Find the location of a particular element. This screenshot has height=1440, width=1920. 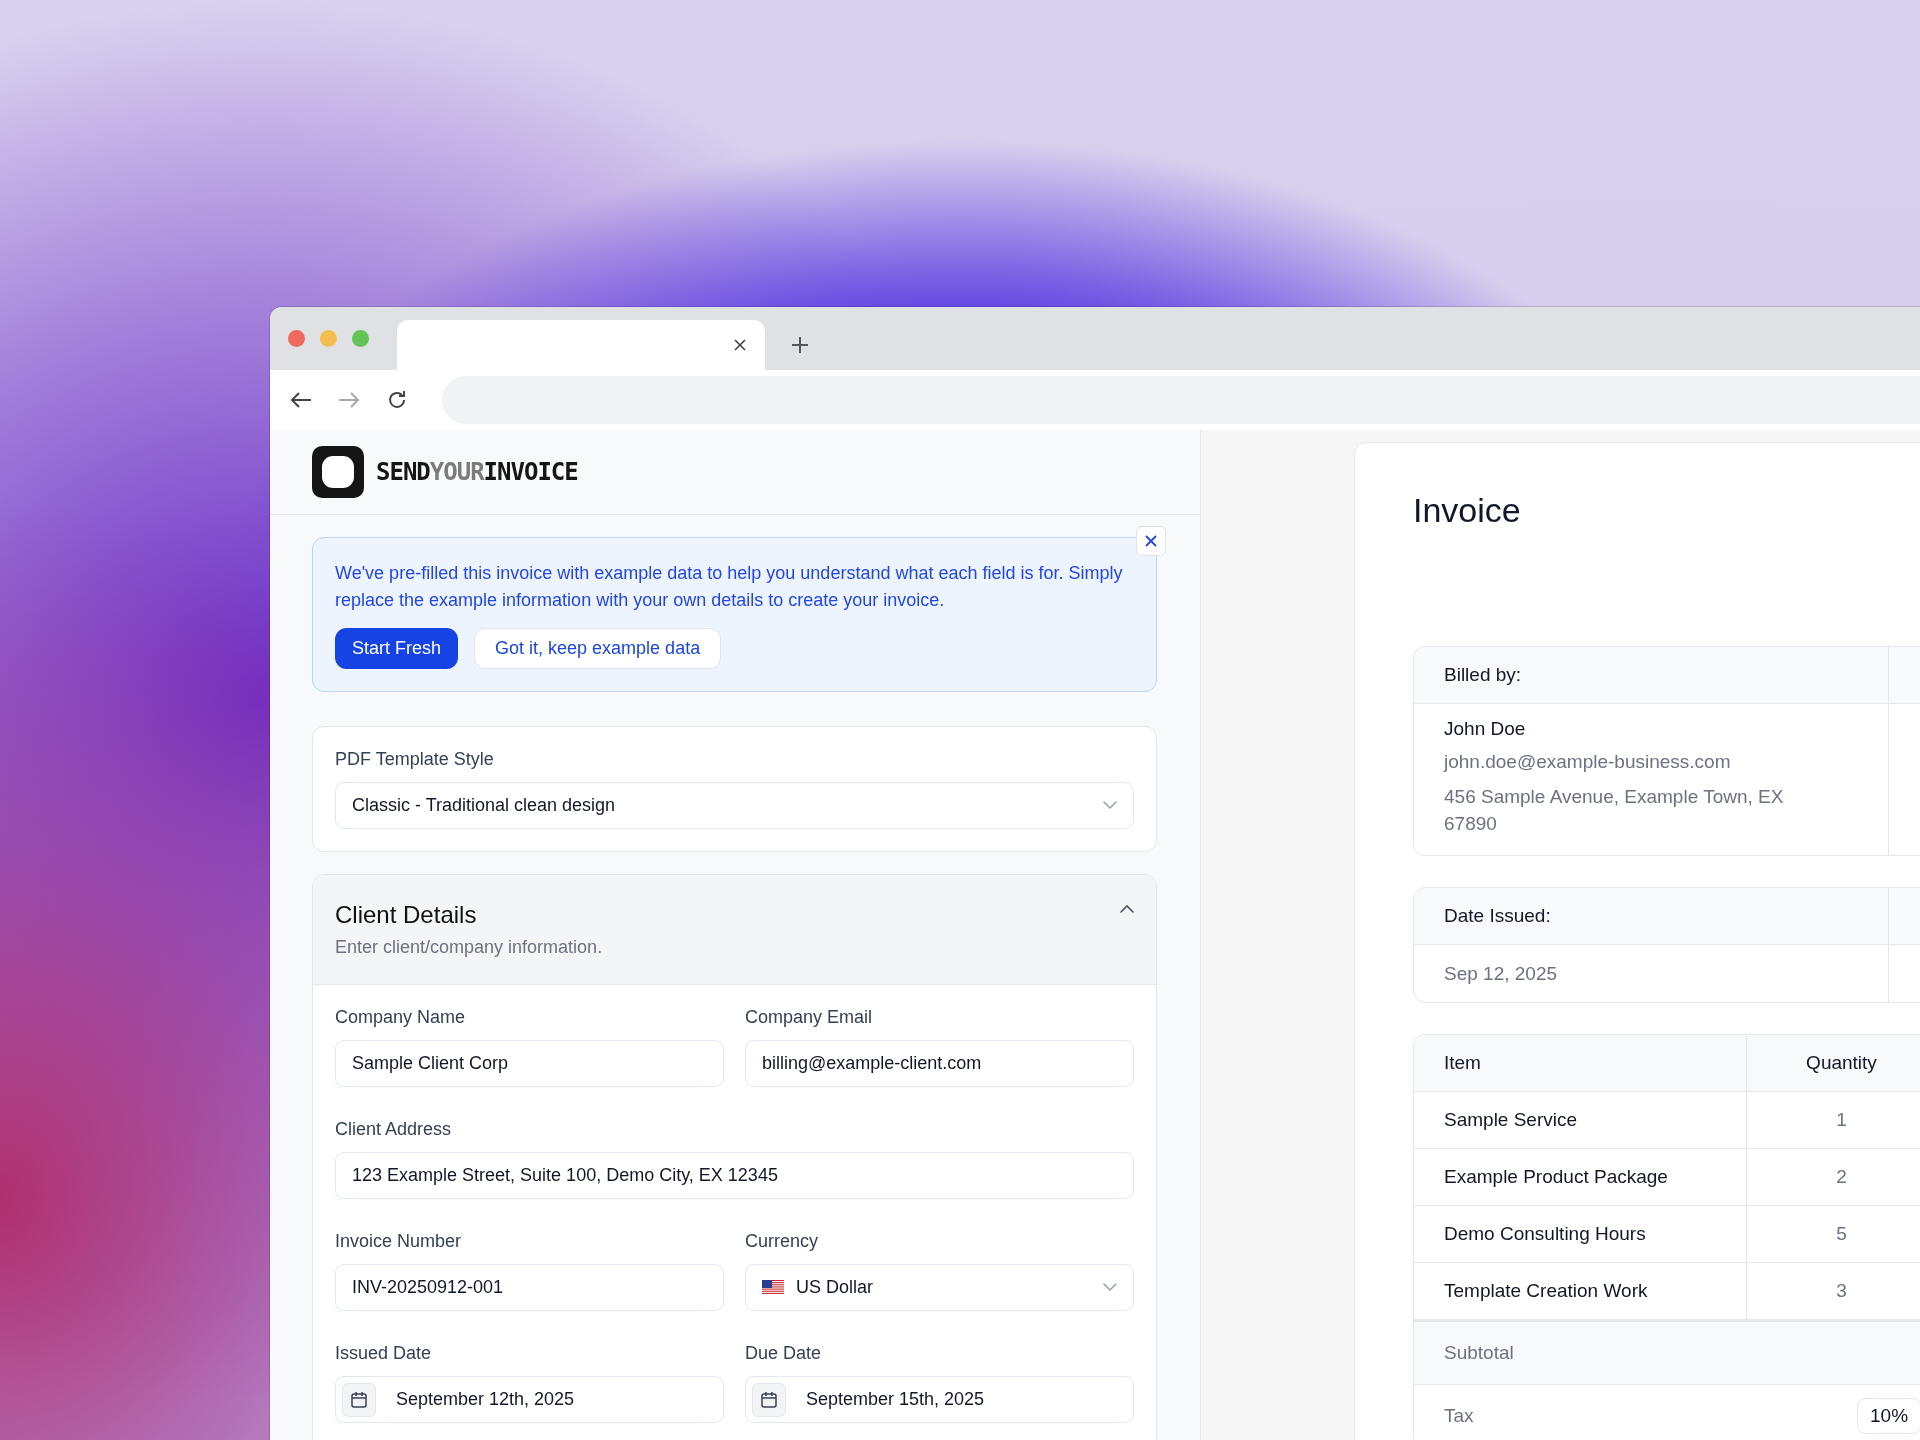

tax-label: Tax is located at coordinates (1459, 1416).